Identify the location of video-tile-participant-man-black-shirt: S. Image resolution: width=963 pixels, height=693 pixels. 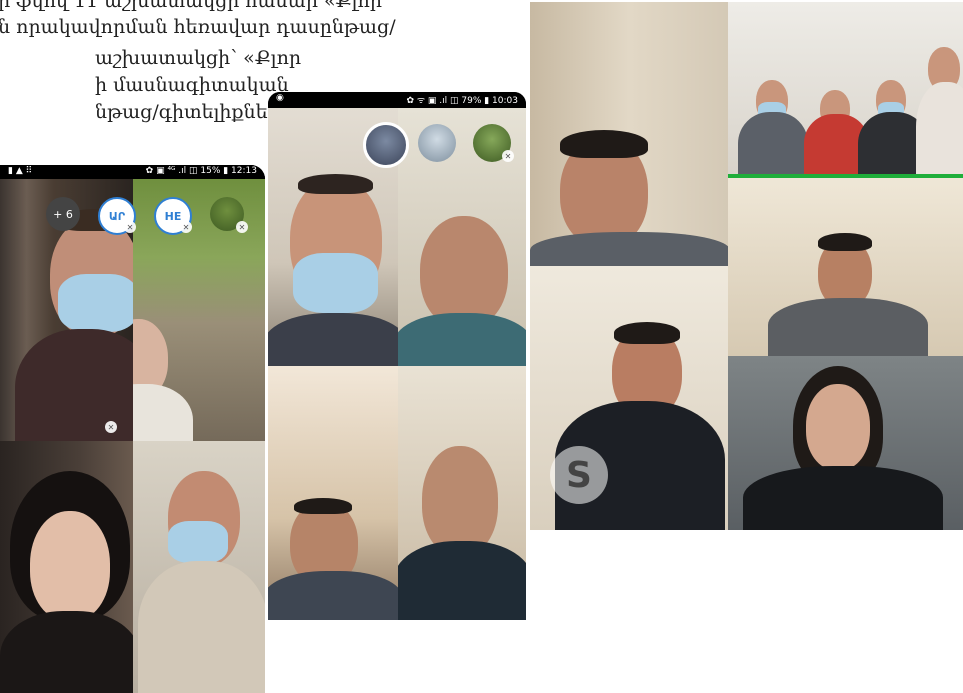
(629, 398).